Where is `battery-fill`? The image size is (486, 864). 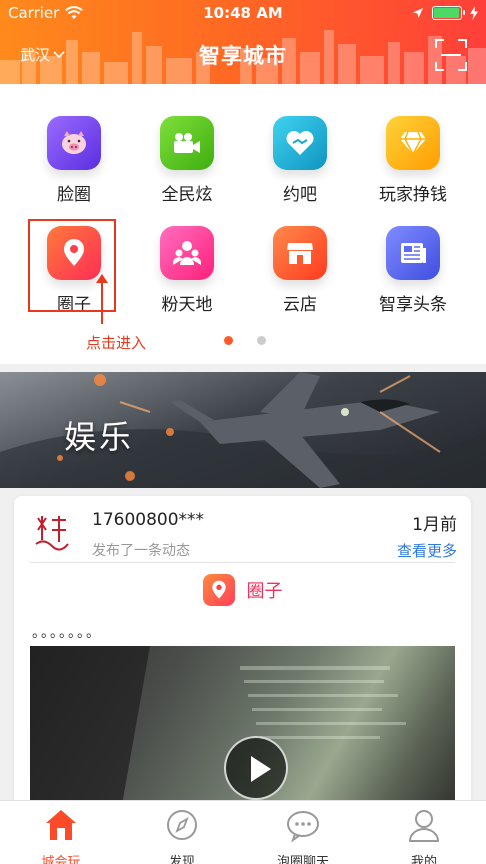 battery-fill is located at coordinates (446, 13).